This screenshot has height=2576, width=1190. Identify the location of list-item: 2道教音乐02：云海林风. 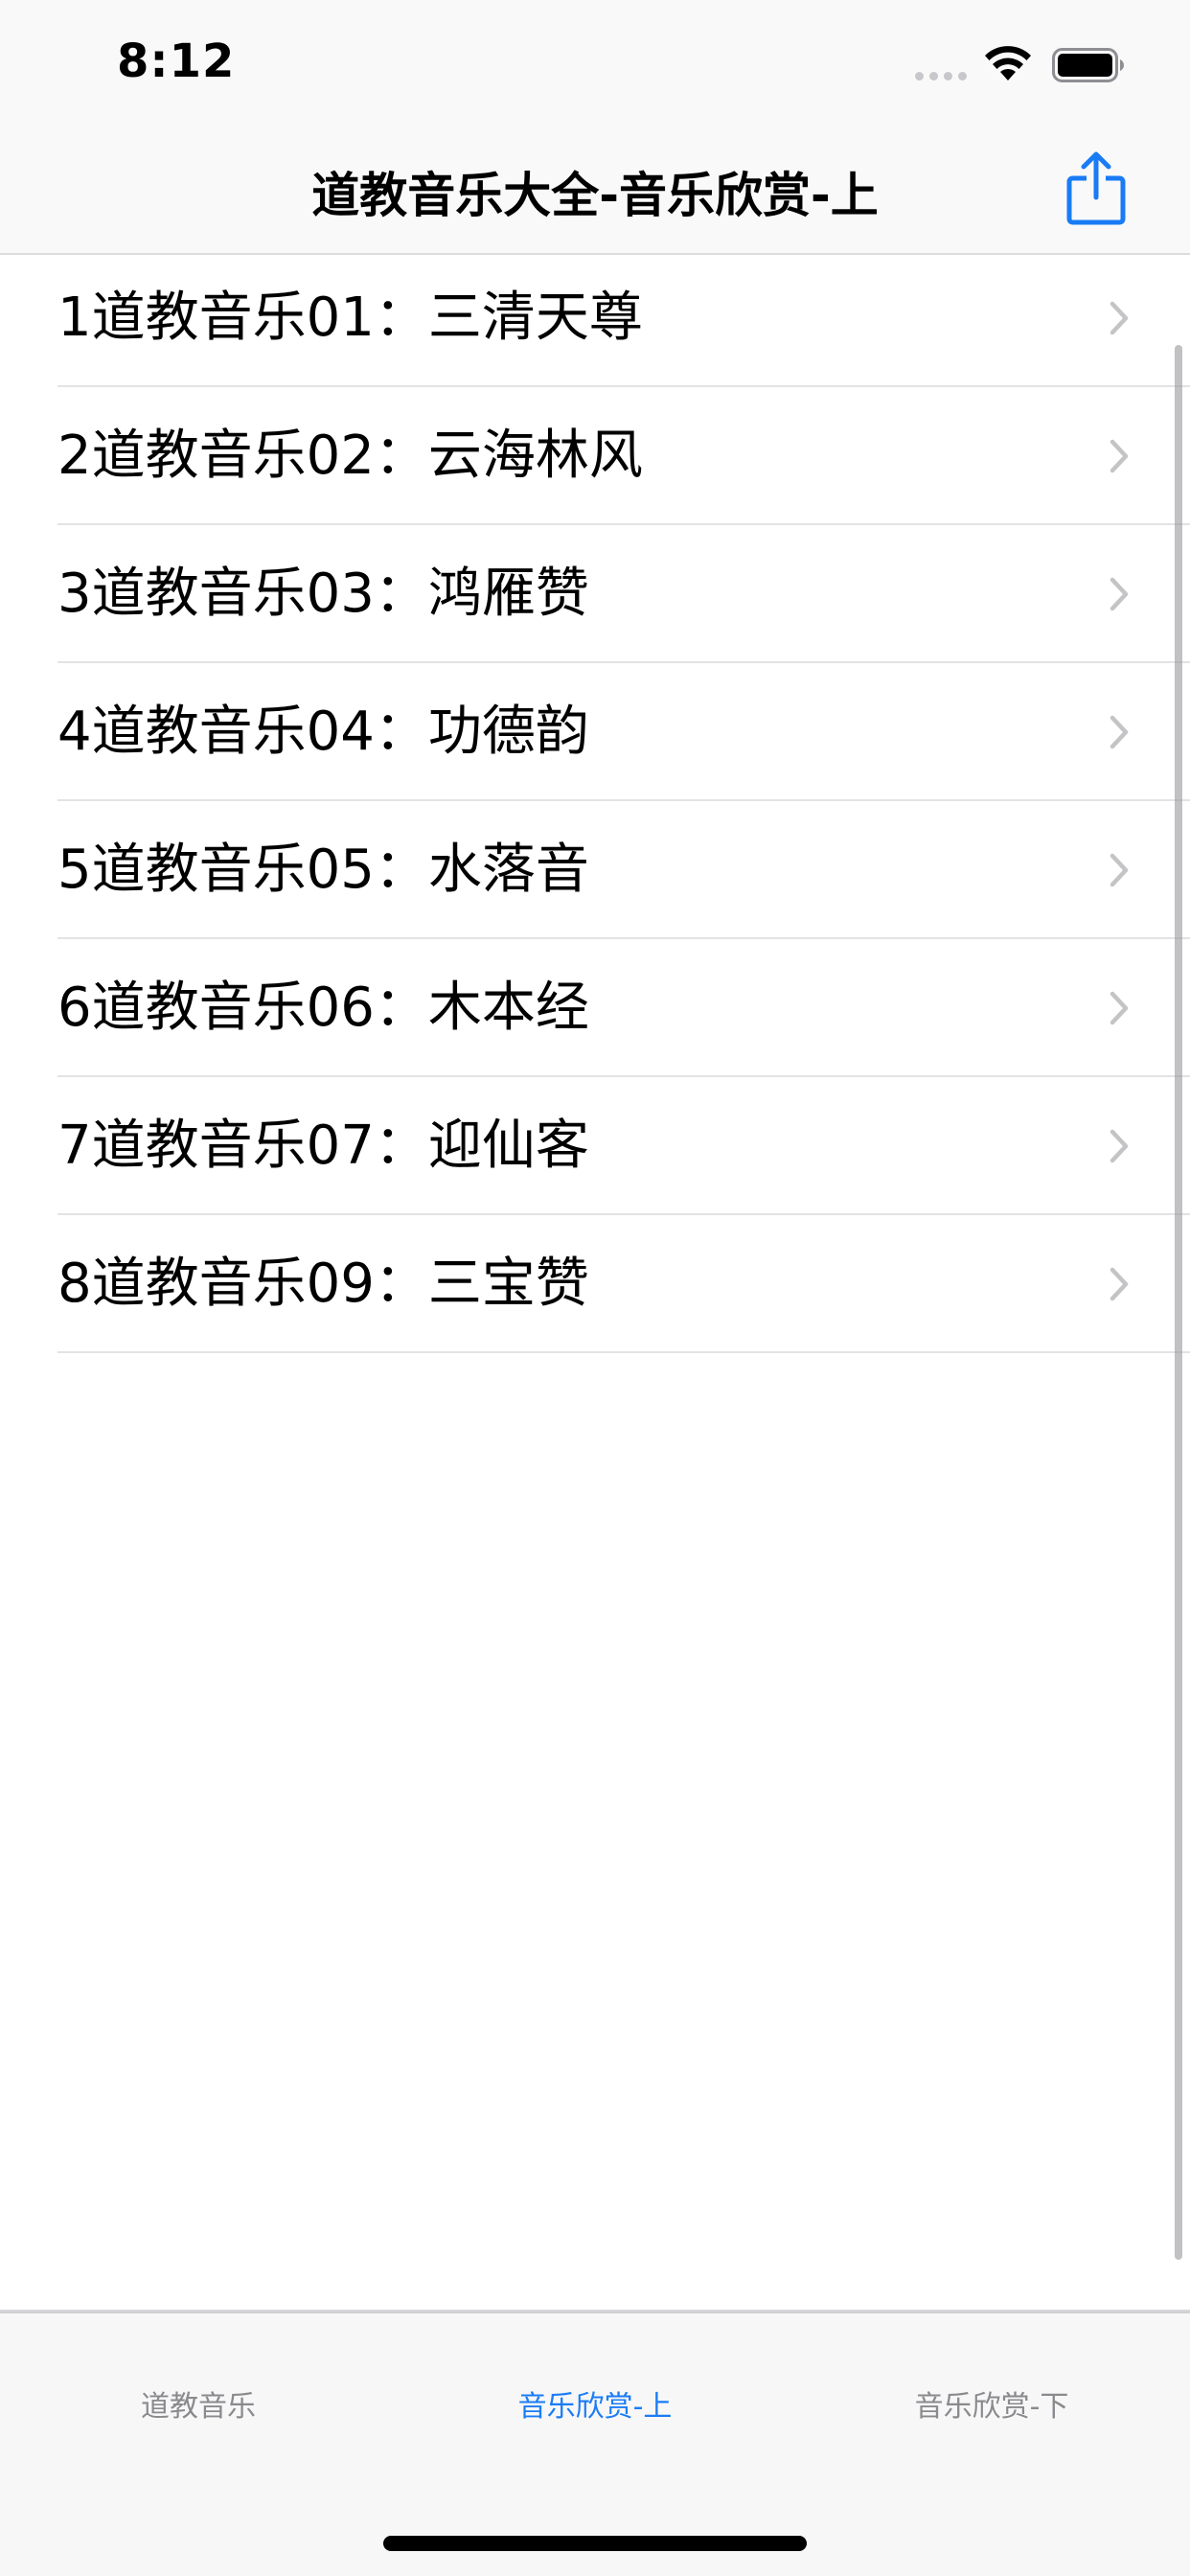
(595, 456).